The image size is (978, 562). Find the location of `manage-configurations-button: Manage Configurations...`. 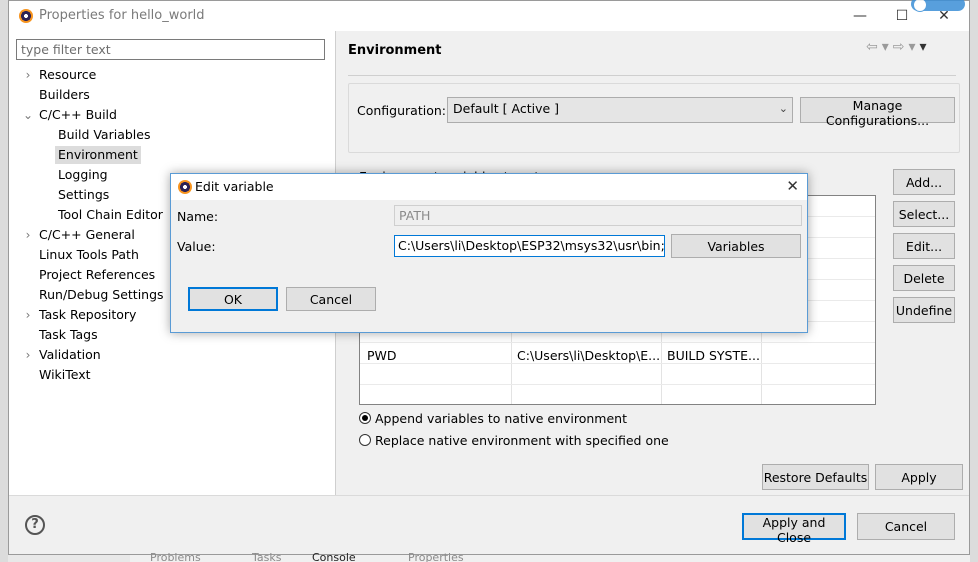

manage-configurations-button: Manage Configurations... is located at coordinates (877, 112).